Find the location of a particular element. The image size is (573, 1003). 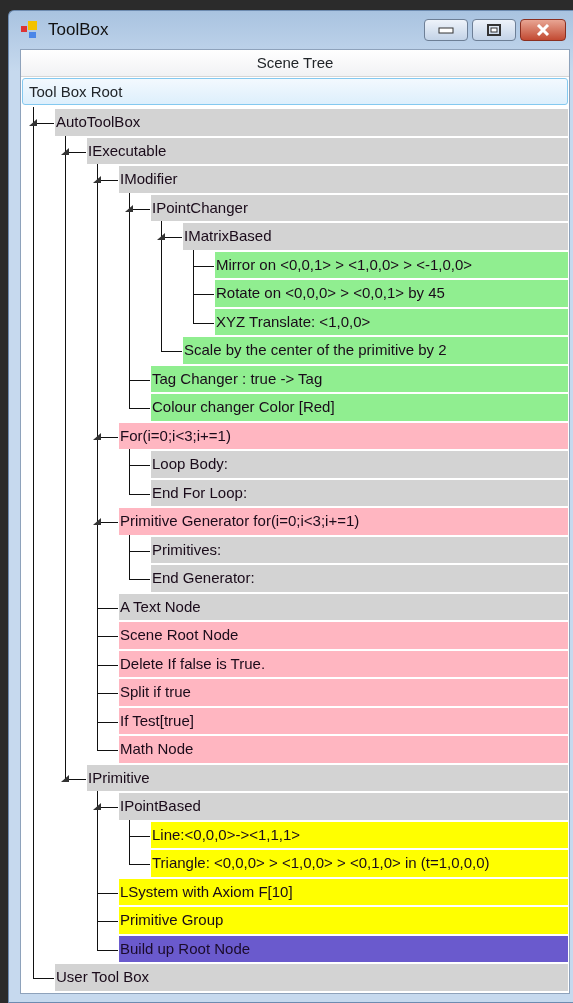

tree-node: IExecutable is located at coordinates (327, 150).